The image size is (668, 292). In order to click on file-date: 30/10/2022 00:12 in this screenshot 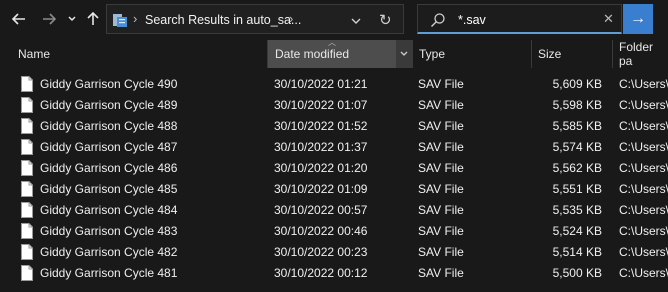, I will do `click(321, 273)`.